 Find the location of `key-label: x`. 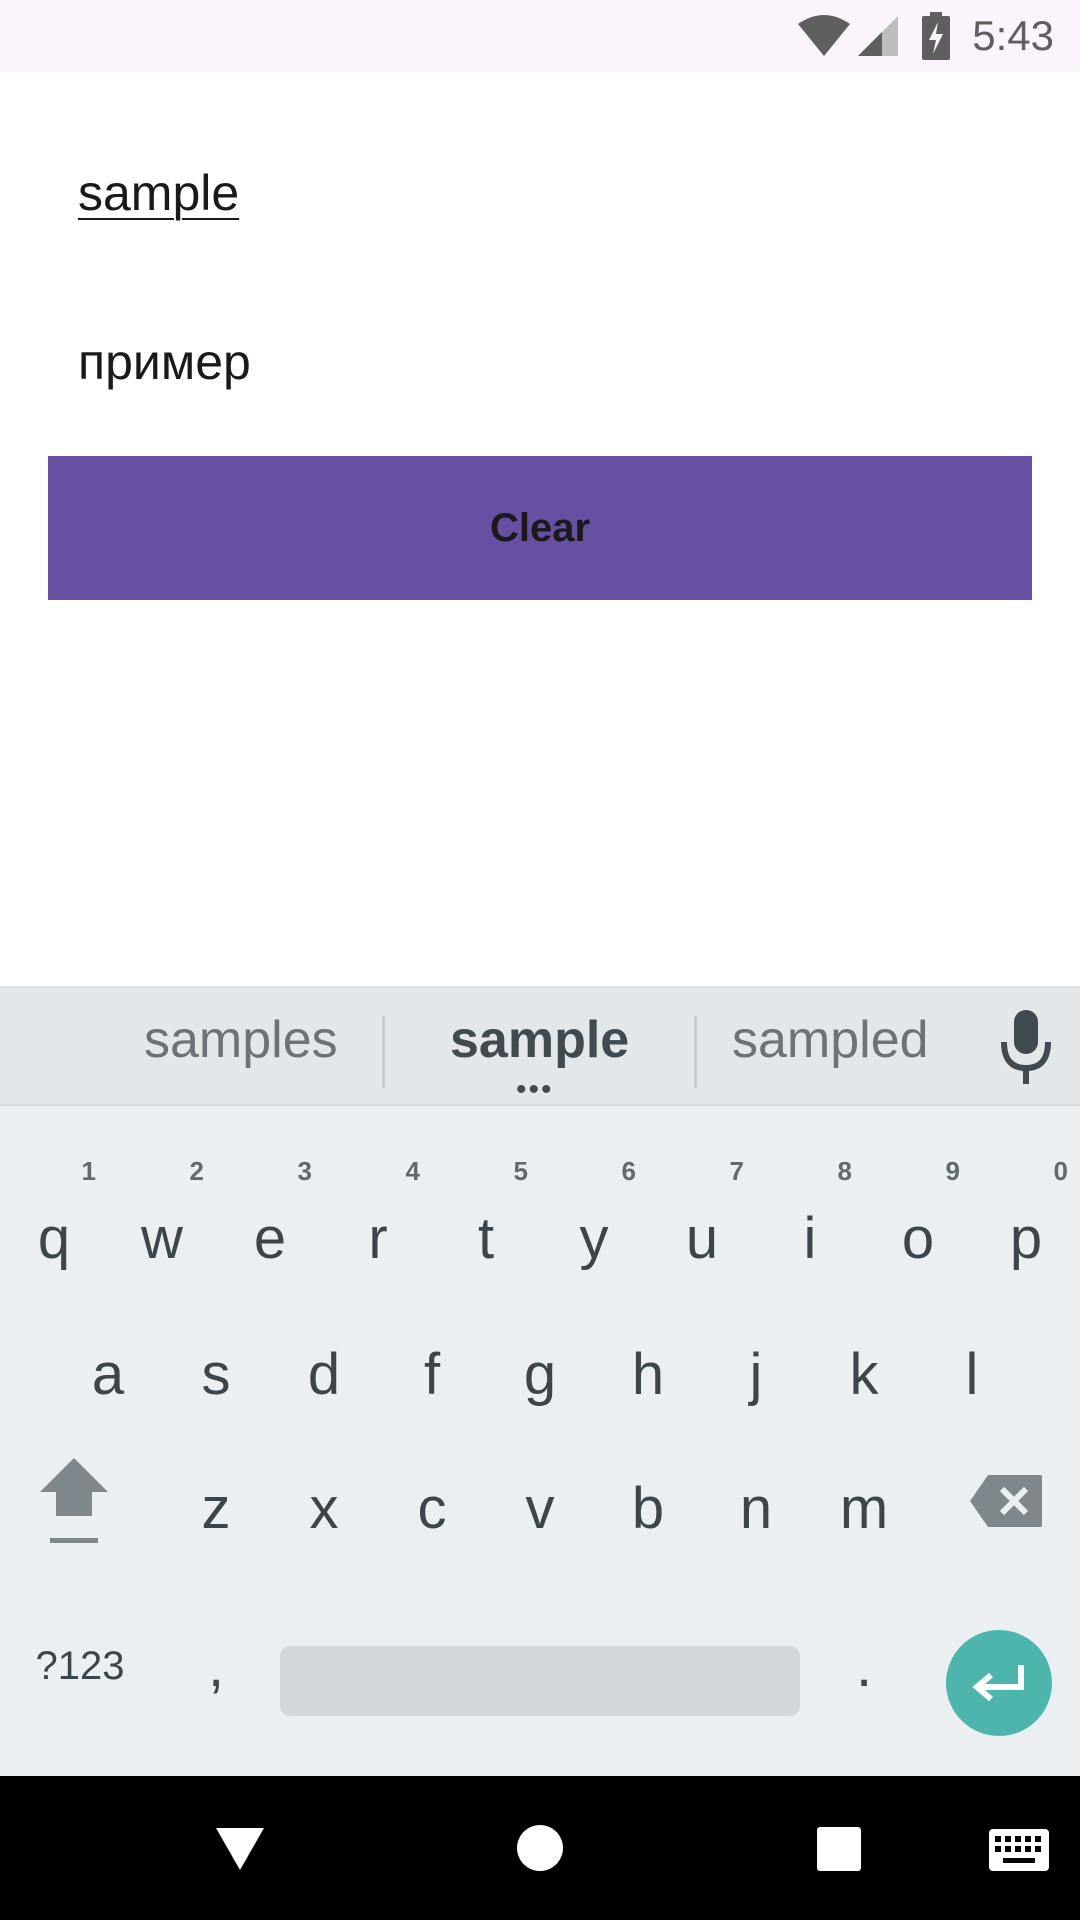

key-label: x is located at coordinates (324, 1508).